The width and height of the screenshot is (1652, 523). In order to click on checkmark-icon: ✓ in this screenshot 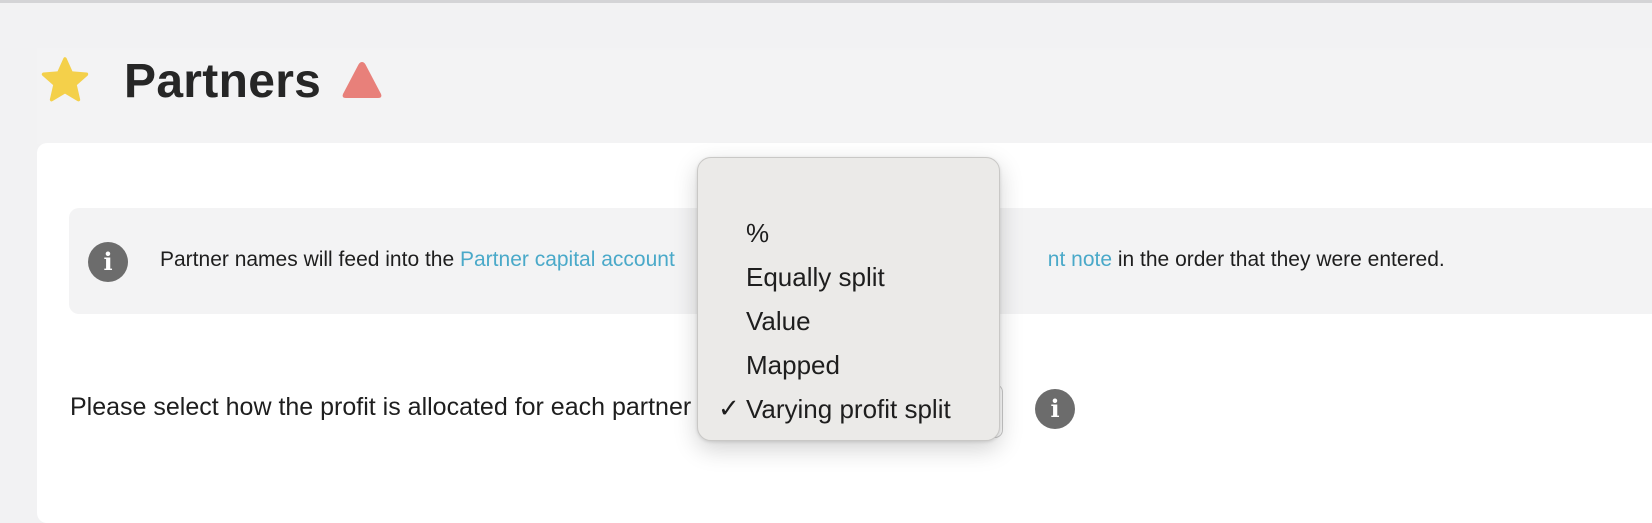, I will do `click(729, 409)`.